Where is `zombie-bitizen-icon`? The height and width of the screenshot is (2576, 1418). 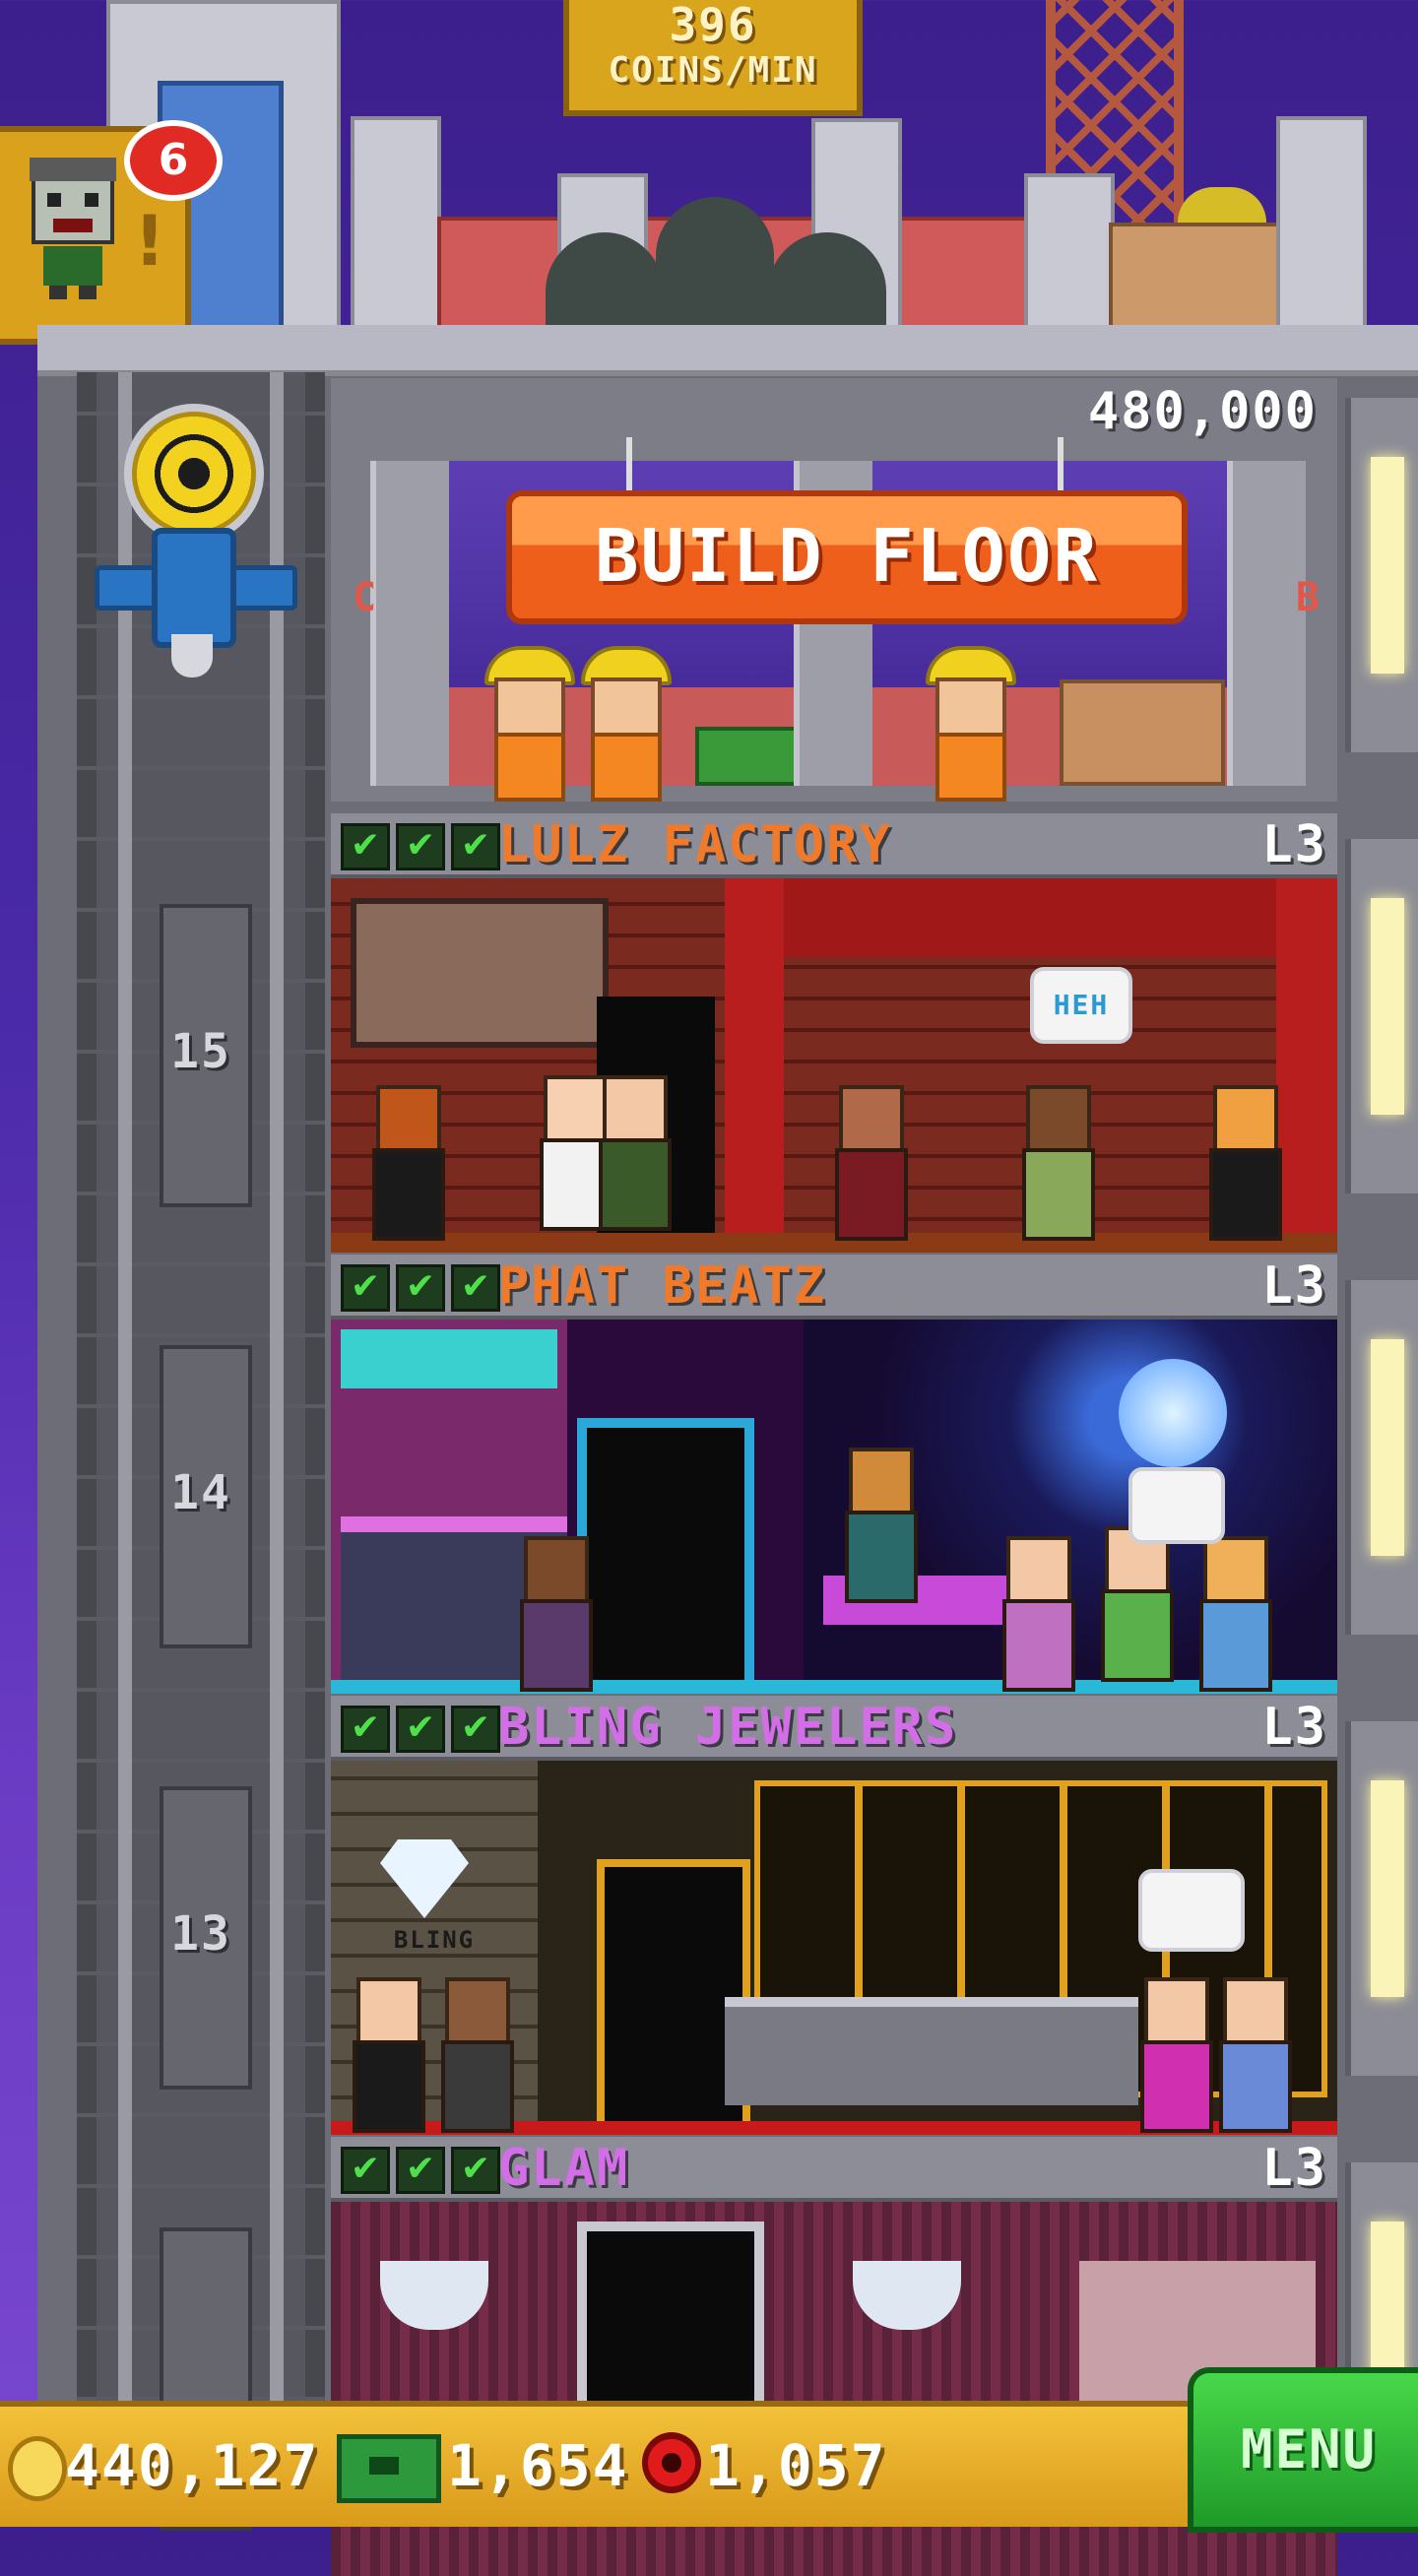
zombie-bitizen-icon is located at coordinates (73, 228).